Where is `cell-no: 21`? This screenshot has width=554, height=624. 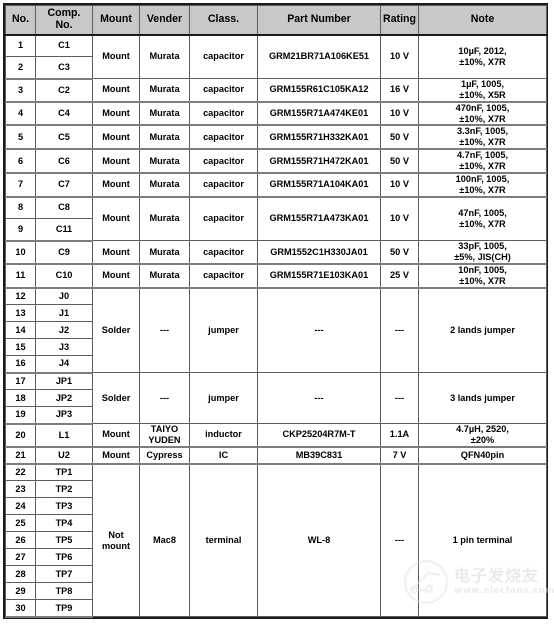
cell-no: 21 is located at coordinates (20, 455).